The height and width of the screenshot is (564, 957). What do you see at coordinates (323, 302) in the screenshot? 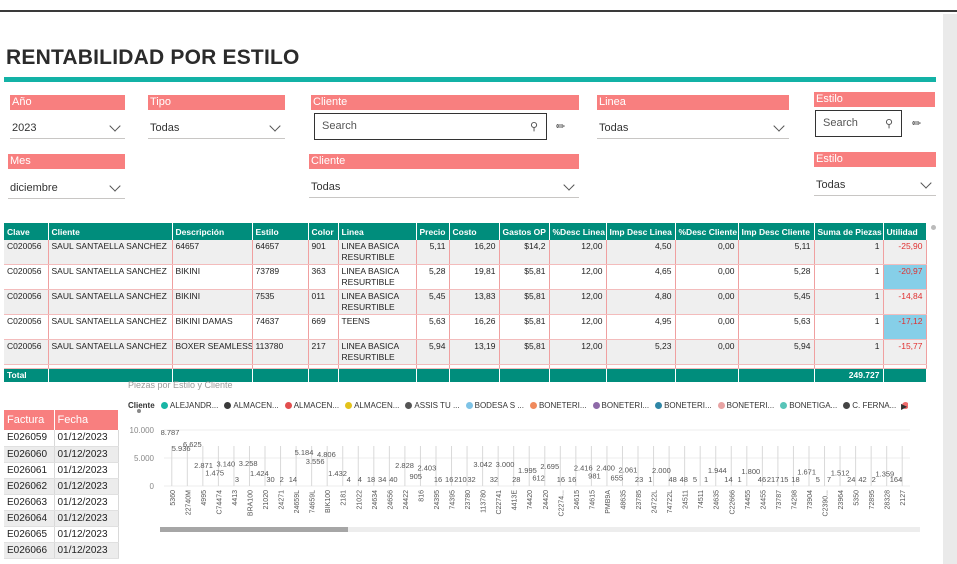
I see `table-cell: 011` at bounding box center [323, 302].